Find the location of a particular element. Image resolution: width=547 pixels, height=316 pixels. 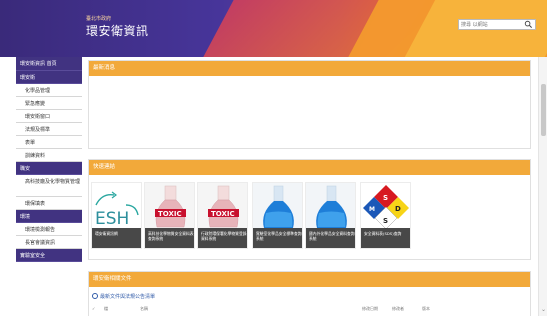

new-document-link: 最新文件與法規公告清單 is located at coordinates (123, 296).